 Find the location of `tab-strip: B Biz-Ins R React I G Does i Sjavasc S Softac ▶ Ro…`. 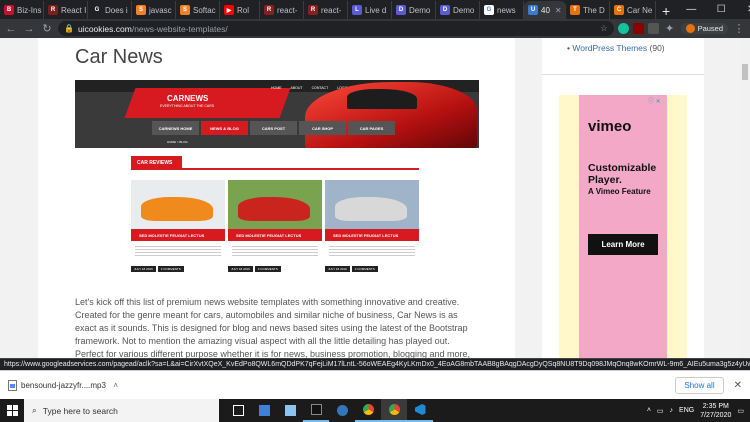

tab-strip: B Biz-Ins R React I G Does i Sjavasc S Softac ▶ Ro… is located at coordinates (375, 9).